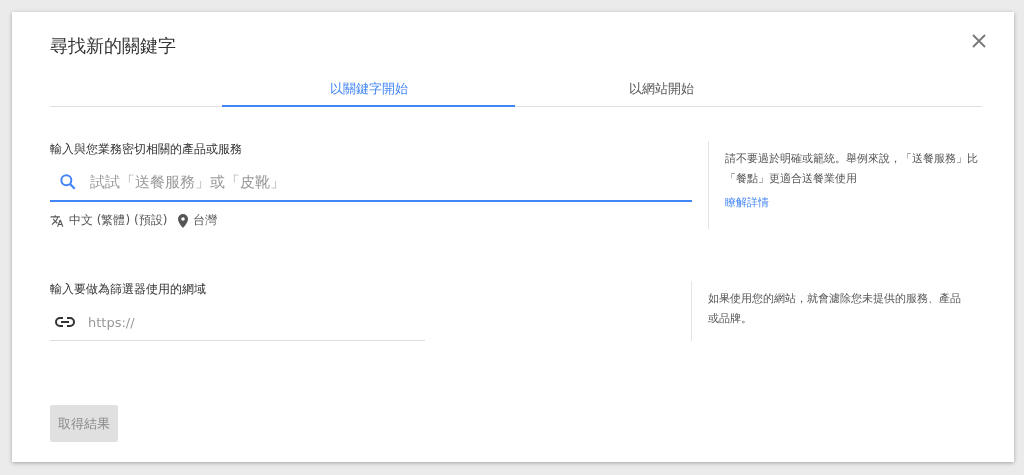 The image size is (1024, 475). Describe the element at coordinates (205, 220) in the screenshot. I see `location-label: 台灣` at that location.